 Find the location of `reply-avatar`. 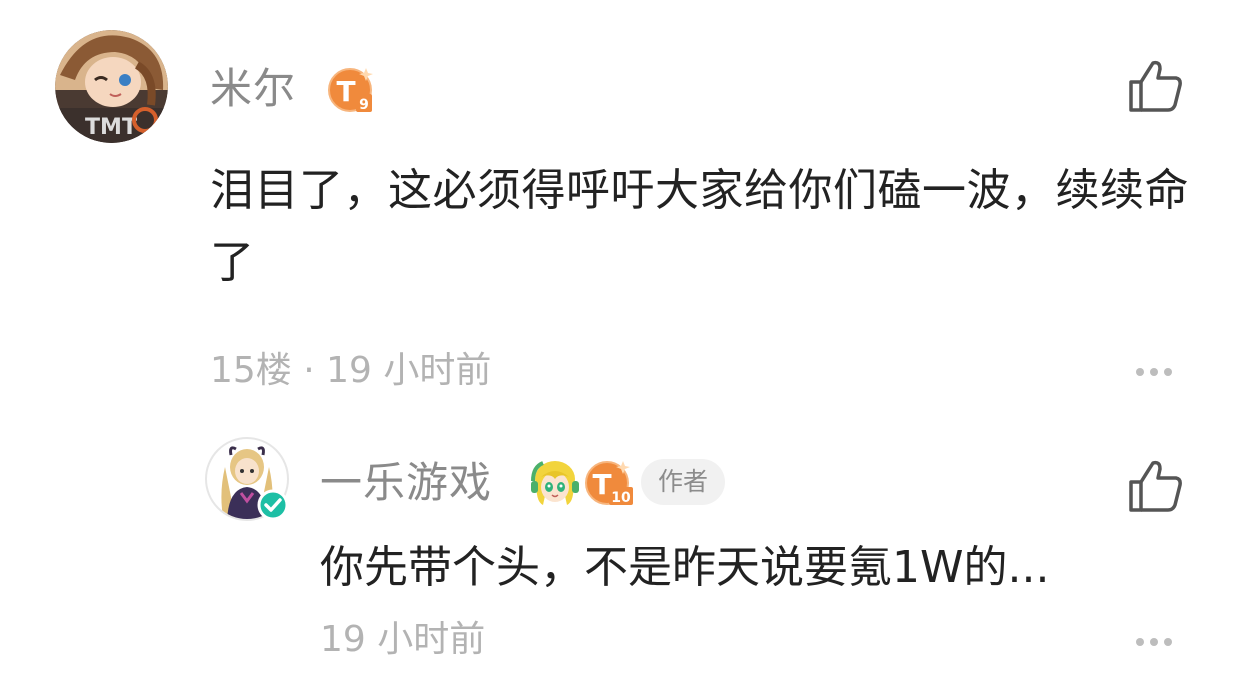

reply-avatar is located at coordinates (249, 481).